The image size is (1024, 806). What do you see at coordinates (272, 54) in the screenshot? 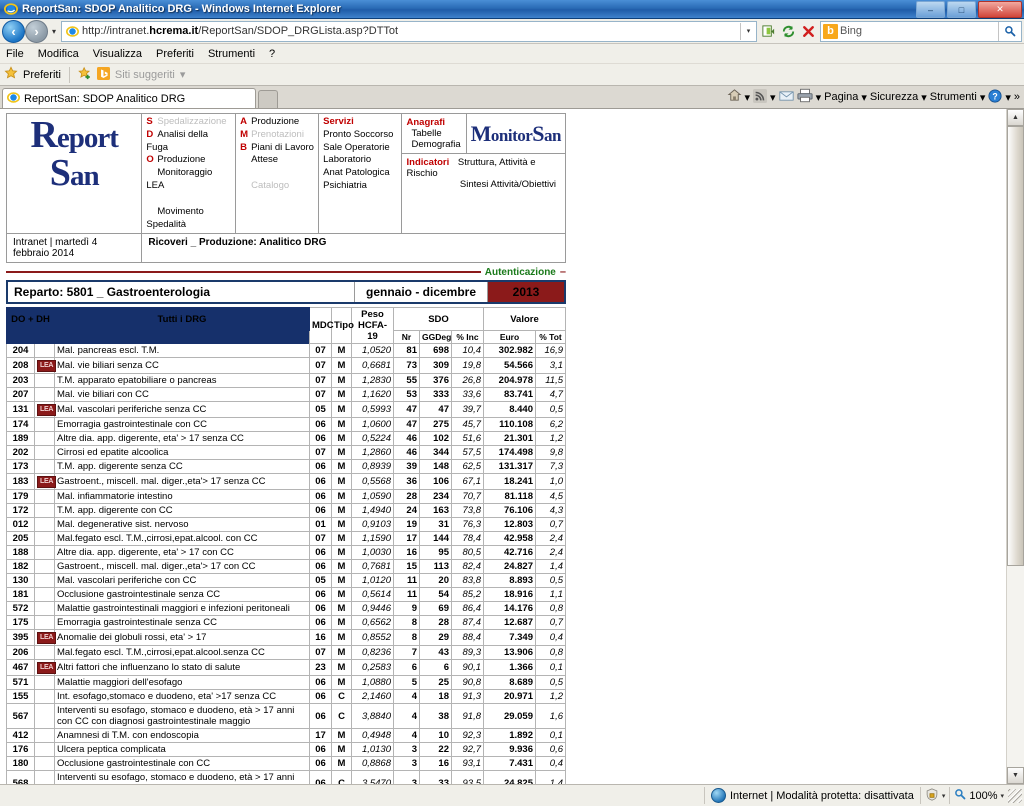
I see `menu-item-help: ?` at bounding box center [272, 54].